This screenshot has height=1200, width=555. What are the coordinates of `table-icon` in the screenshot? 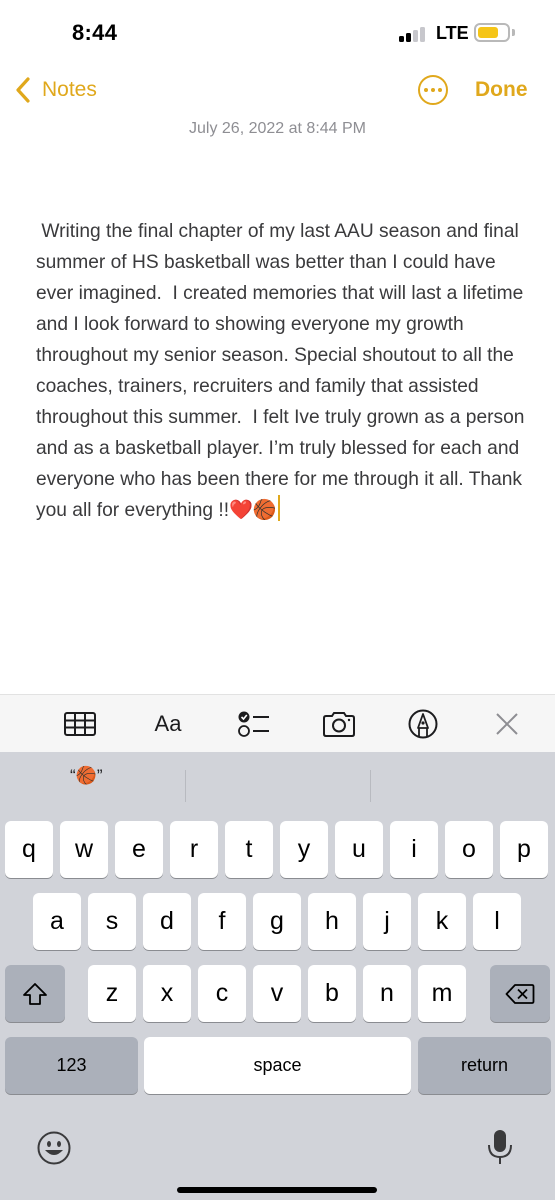 It's located at (80, 724).